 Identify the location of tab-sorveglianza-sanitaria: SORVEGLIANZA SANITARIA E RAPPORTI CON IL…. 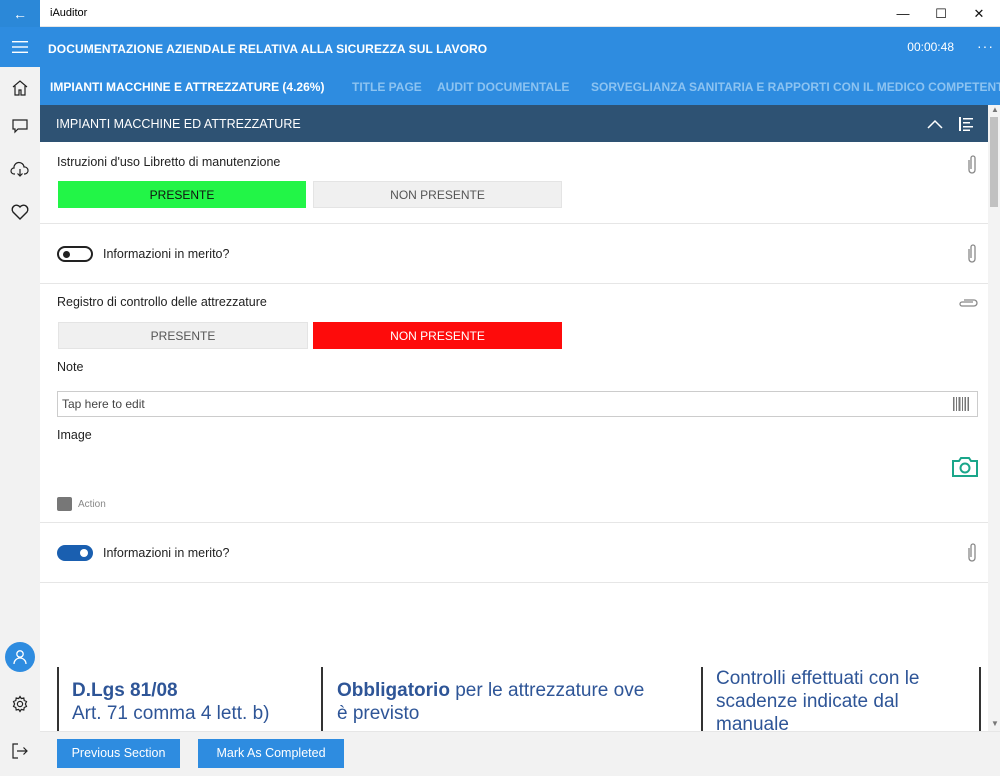
(795, 87).